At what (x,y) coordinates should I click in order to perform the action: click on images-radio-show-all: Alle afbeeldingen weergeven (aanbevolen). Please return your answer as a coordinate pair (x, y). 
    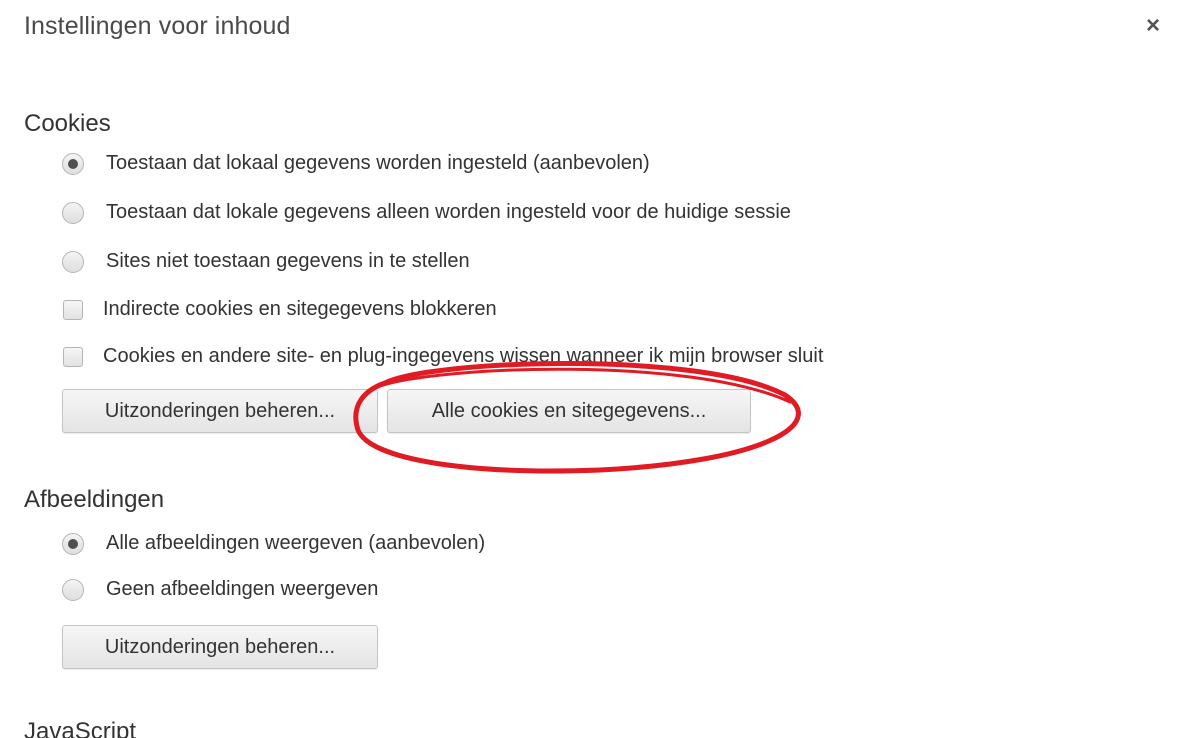
    Looking at the image, I should click on (273, 543).